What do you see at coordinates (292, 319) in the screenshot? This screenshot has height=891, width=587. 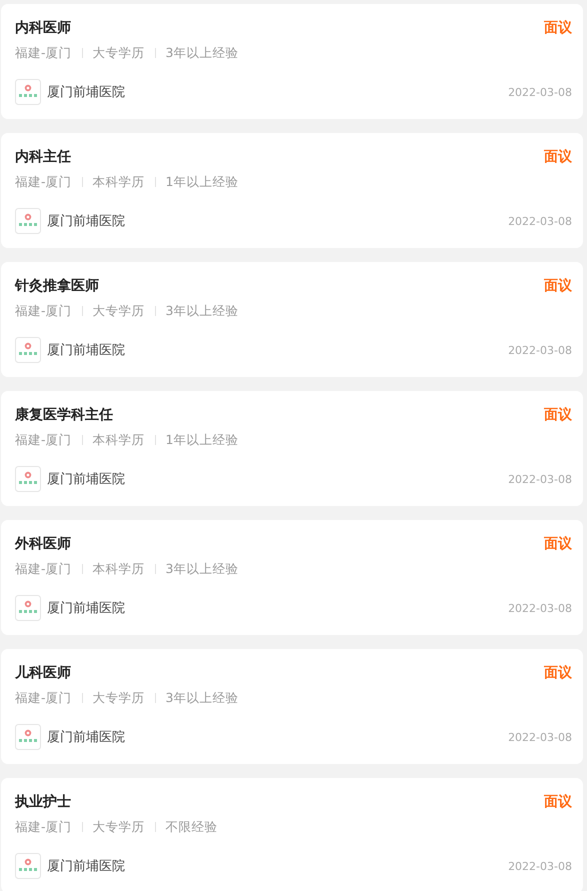 I see `job-card: 针灸推拿医师 面议 福建-厦门 大专学历 3年以上经验 厦门前埔医院 2022-03-08` at bounding box center [292, 319].